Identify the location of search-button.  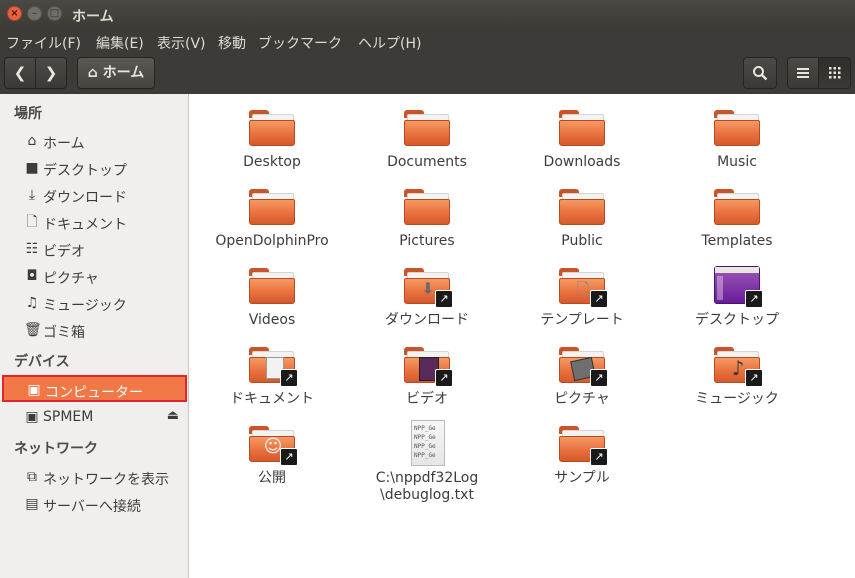
(760, 73).